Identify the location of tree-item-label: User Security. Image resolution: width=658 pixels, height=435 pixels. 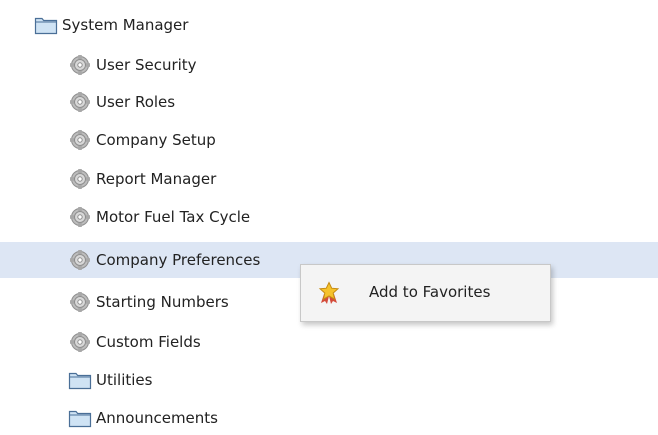
(146, 65).